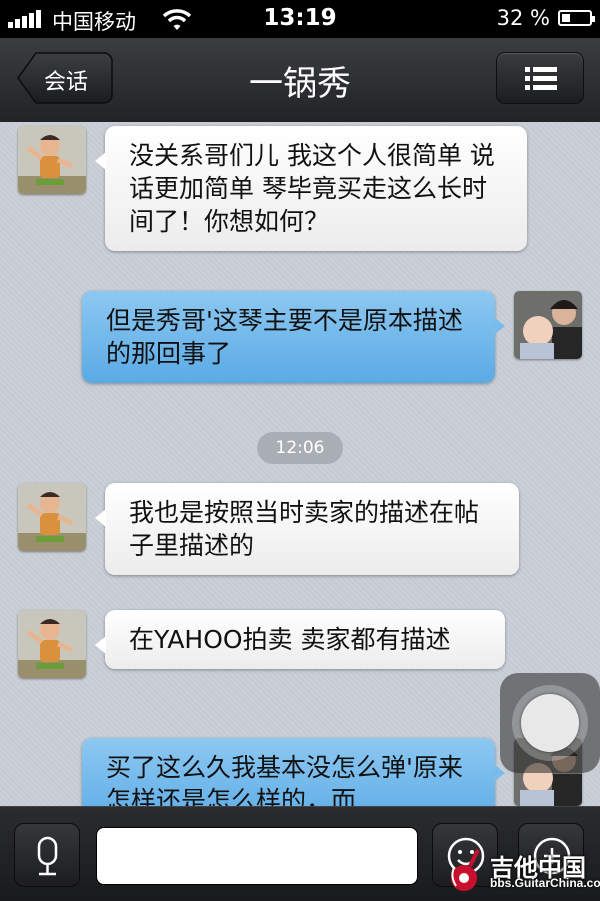  I want to click on message-text: 在YAHOO拍卖 卖家都有描述, so click(290, 639).